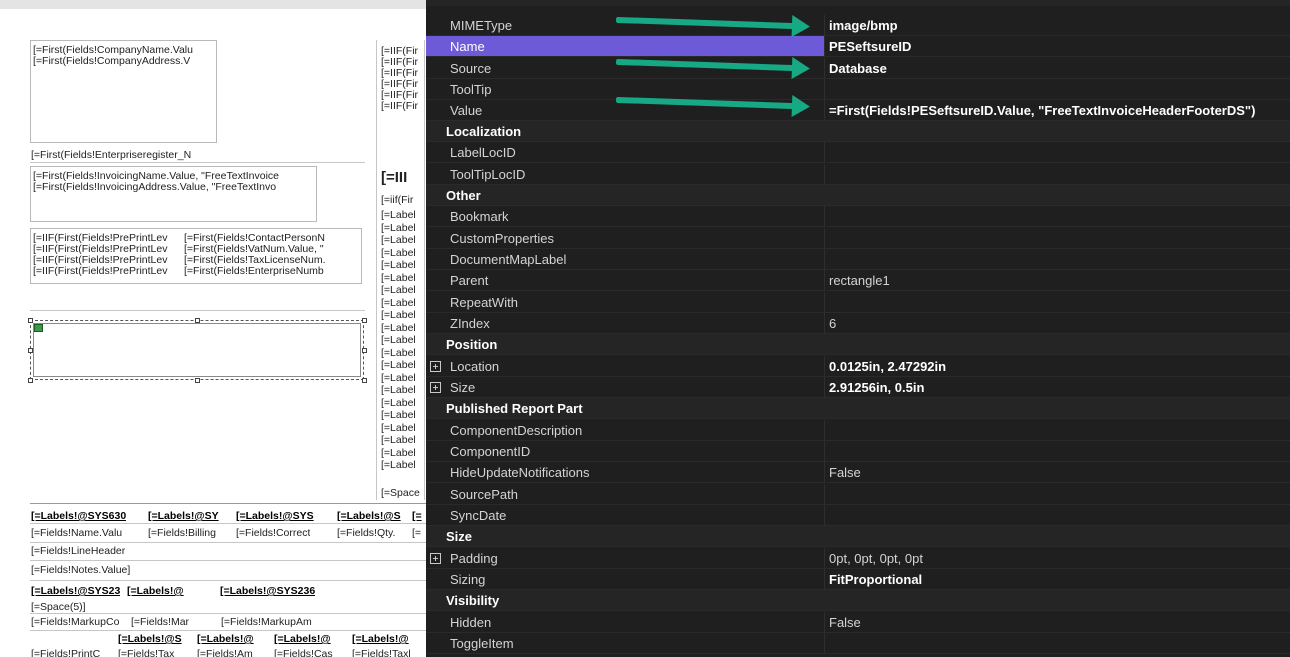  Describe the element at coordinates (858, 408) in the screenshot. I see `category-published-report-part: Published Report Part` at that location.